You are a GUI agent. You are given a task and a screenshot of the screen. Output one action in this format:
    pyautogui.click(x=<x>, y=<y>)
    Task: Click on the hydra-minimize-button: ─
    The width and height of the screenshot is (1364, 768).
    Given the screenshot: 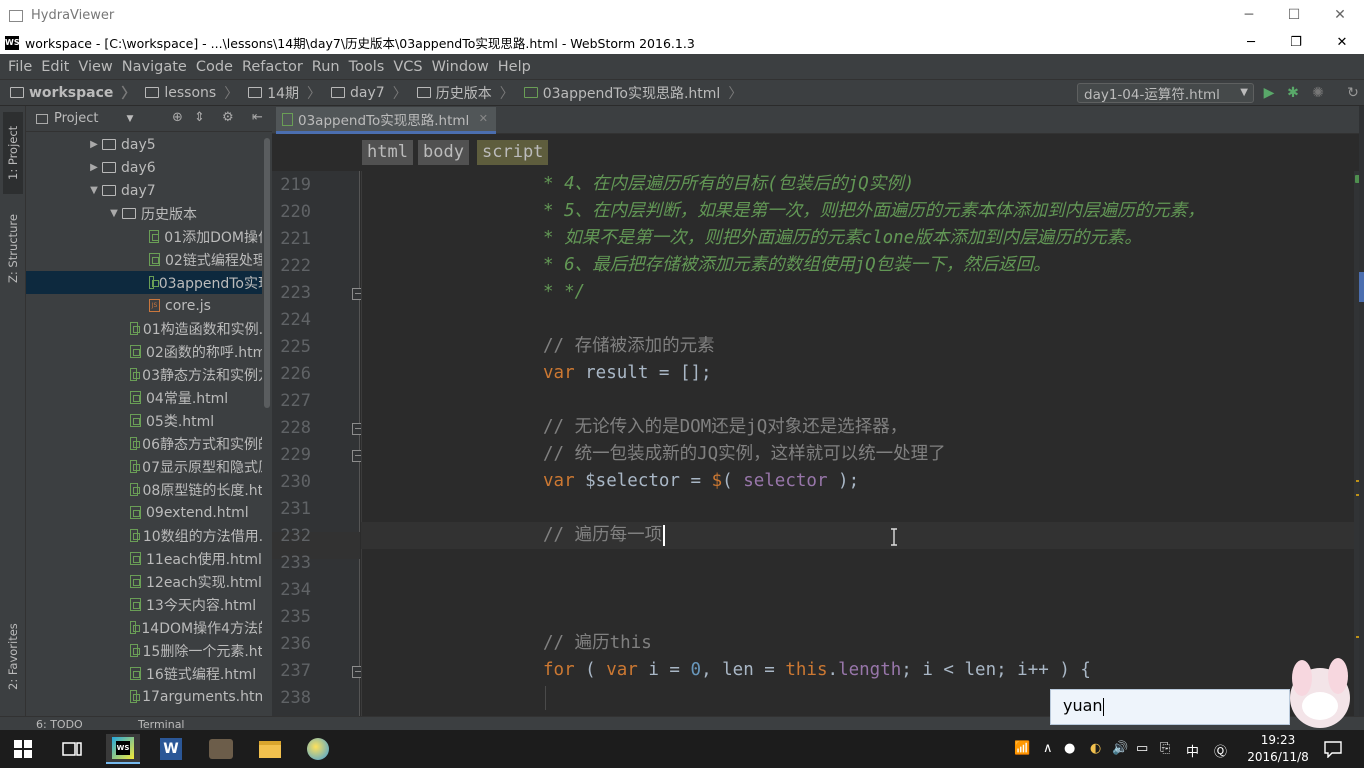 What is the action you would take?
    pyautogui.click(x=1249, y=15)
    